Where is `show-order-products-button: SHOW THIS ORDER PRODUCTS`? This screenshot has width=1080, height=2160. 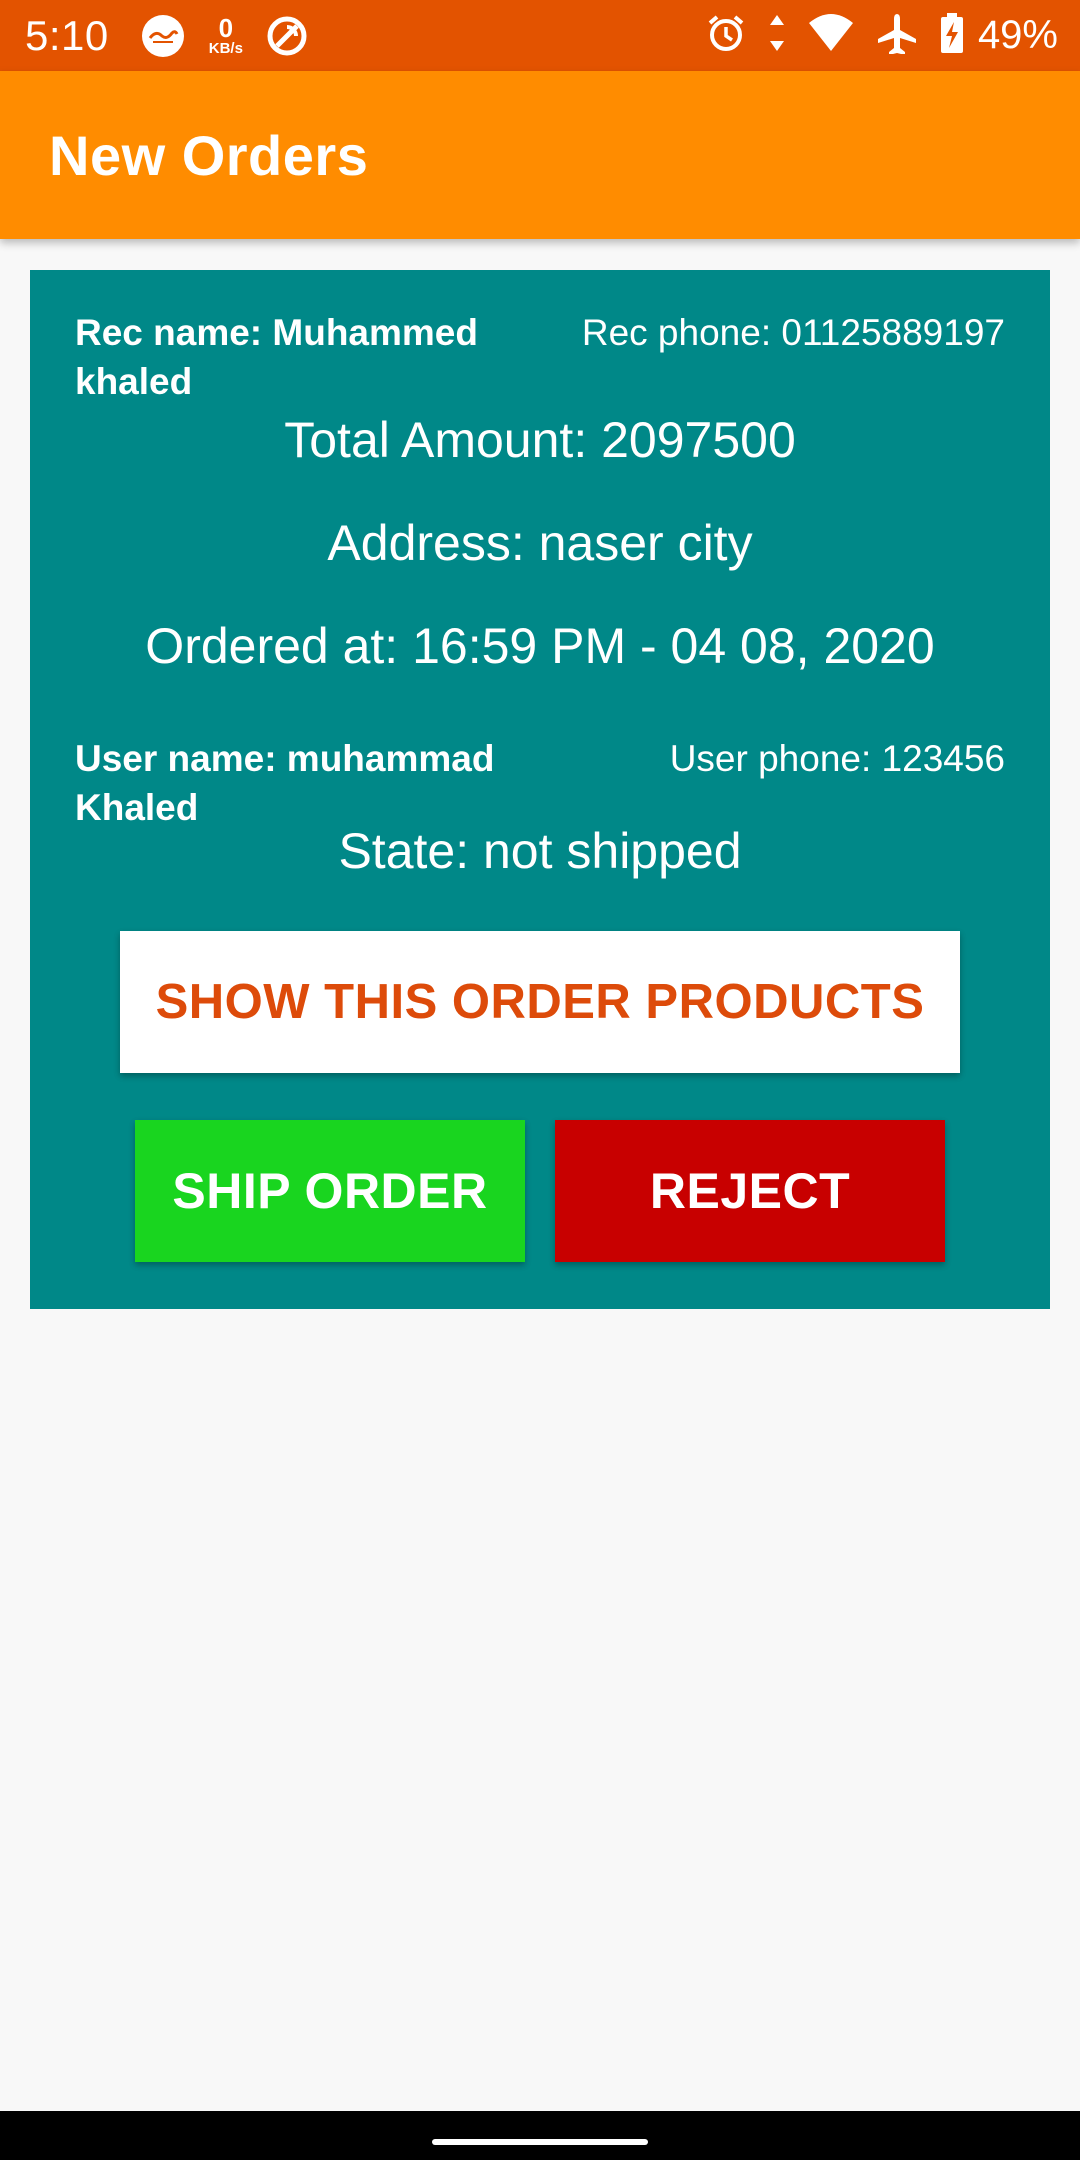 show-order-products-button: SHOW THIS ORDER PRODUCTS is located at coordinates (540, 1002).